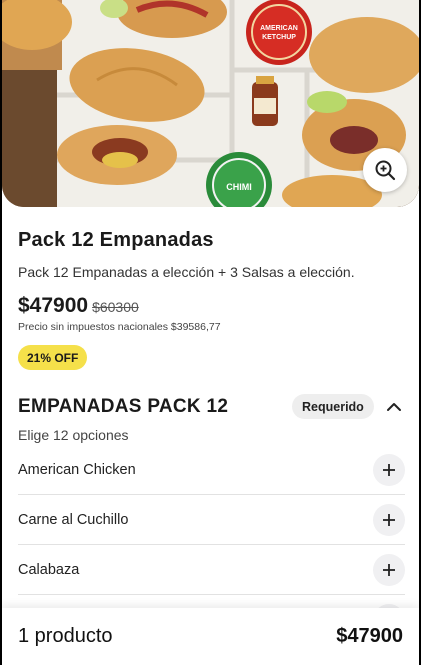  Describe the element at coordinates (65, 636) in the screenshot. I see `product-count: 1 producto` at that location.